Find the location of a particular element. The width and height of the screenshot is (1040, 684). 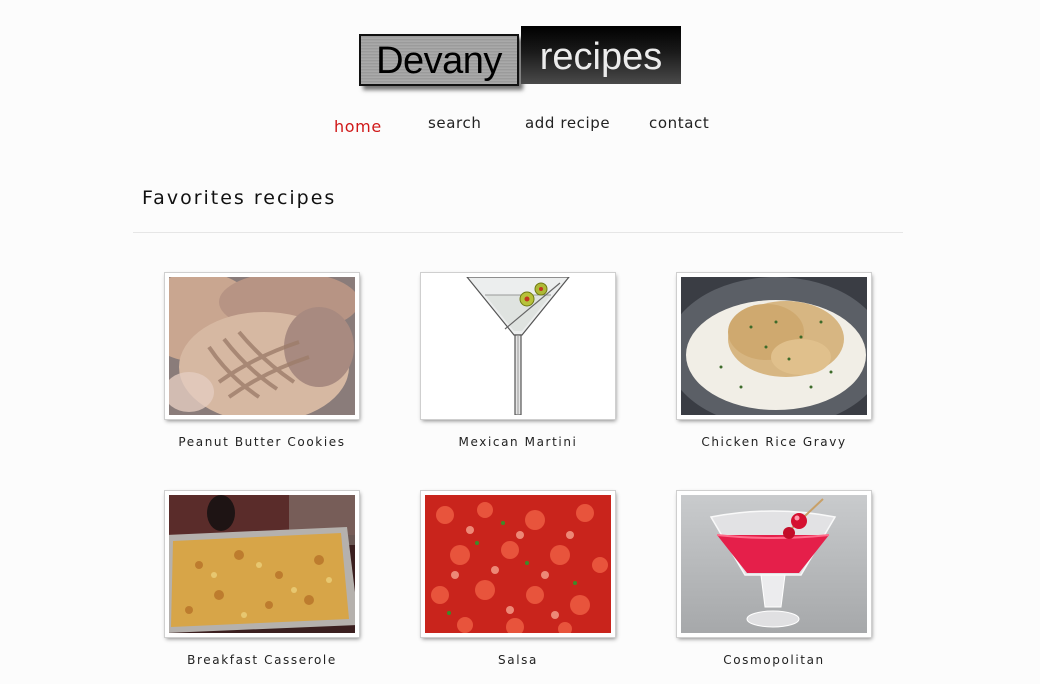

breakfast-casserole-image is located at coordinates (262, 564).